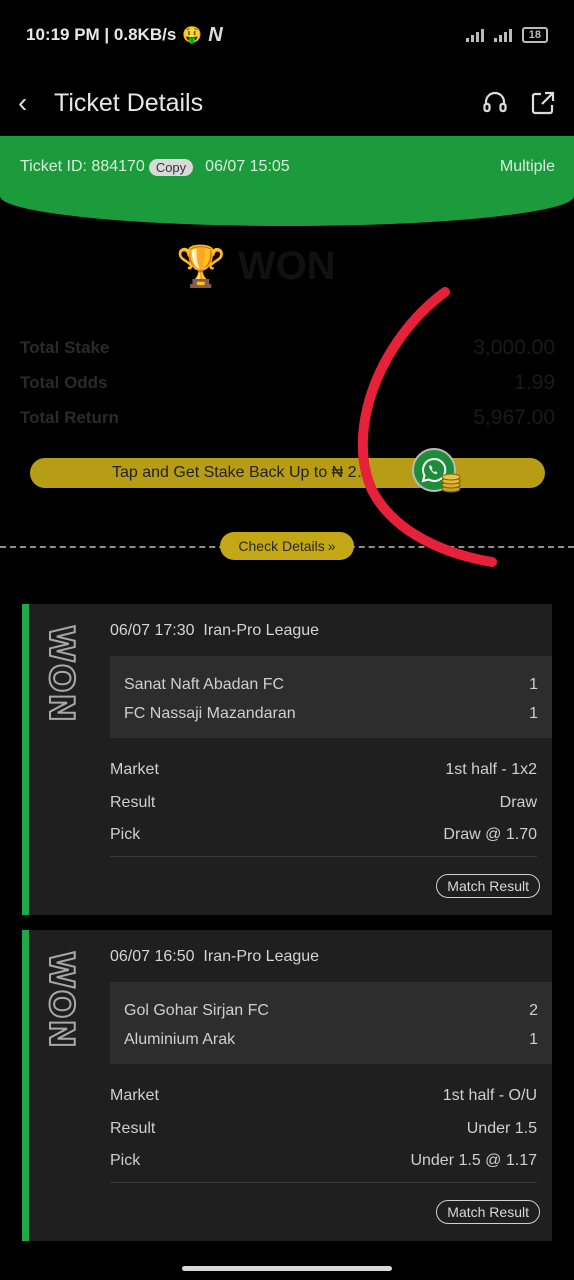 The height and width of the screenshot is (1280, 574). I want to click on bet-datetime: 06/07 17:30, so click(152, 630).